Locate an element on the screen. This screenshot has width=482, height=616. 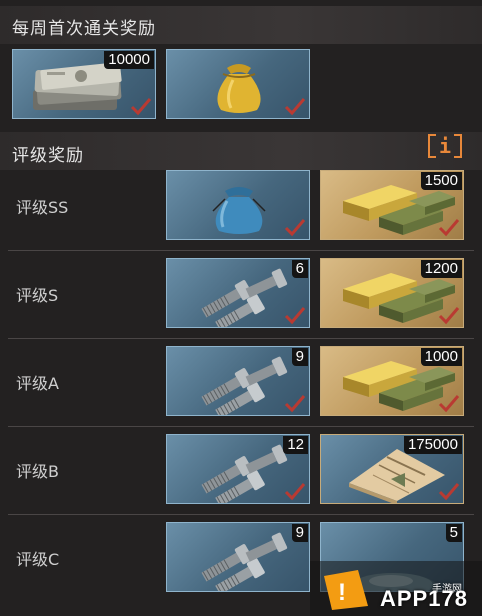
reward-qty: 1500 is located at coordinates (441, 181).